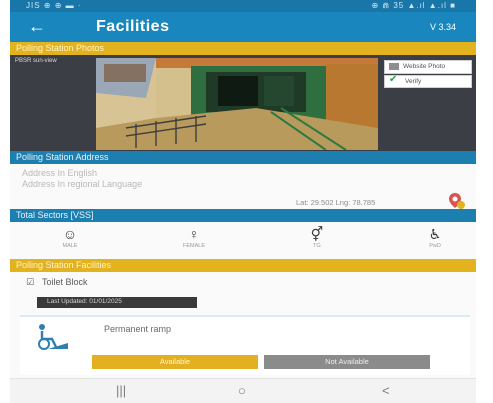  What do you see at coordinates (62, 157) in the screenshot?
I see `section-header-address-label: Polling Station Address` at bounding box center [62, 157].